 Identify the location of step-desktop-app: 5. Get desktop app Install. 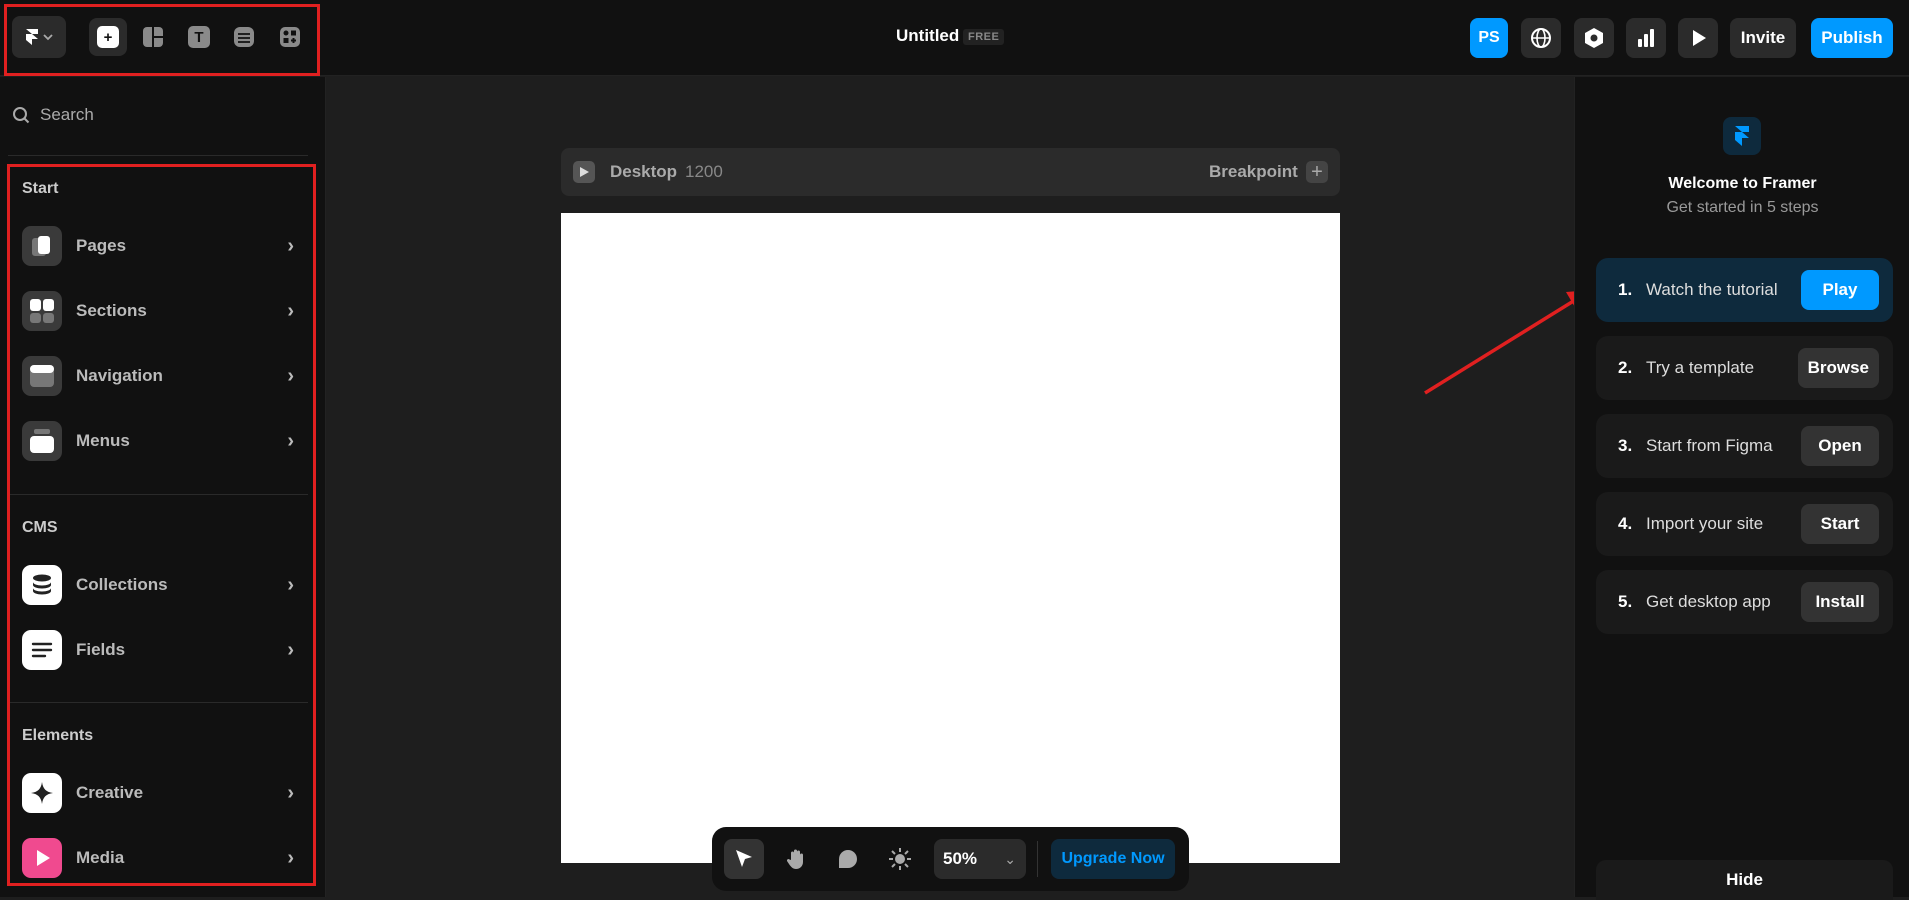
(1744, 602).